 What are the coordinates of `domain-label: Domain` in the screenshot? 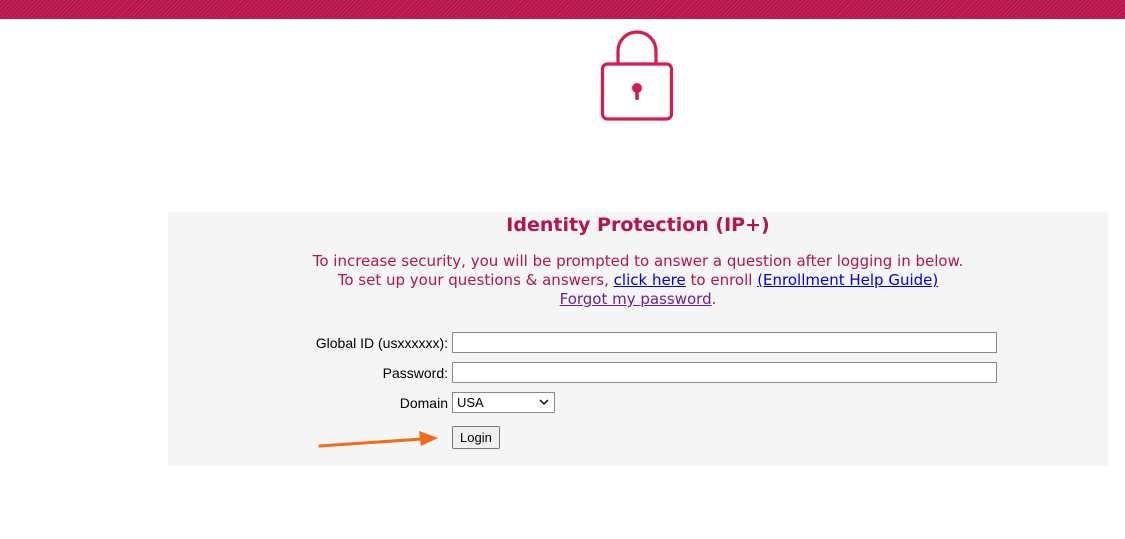 It's located at (423, 403).